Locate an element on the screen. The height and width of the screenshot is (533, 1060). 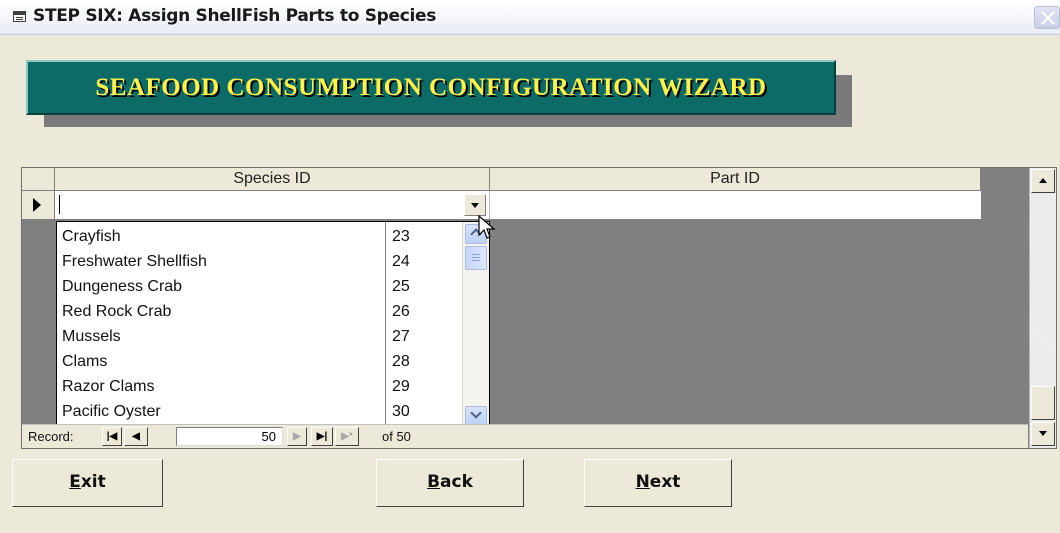
list-item: Clams 28 is located at coordinates (259, 362).